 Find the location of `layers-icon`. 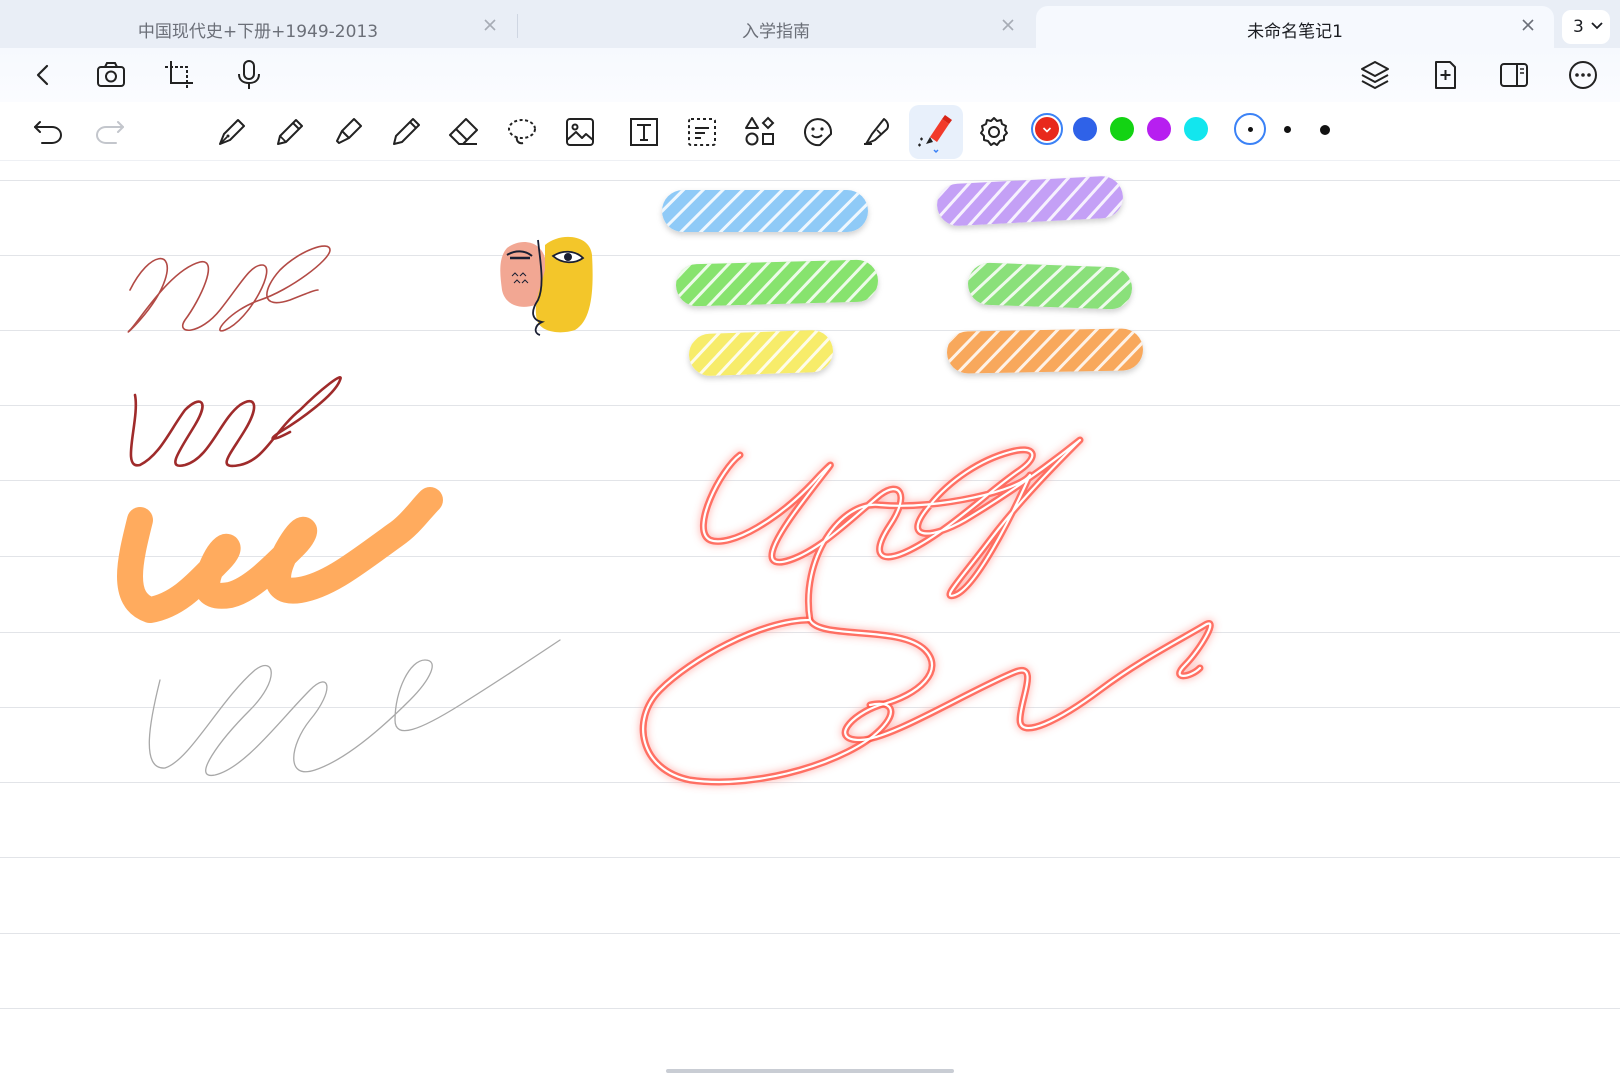

layers-icon is located at coordinates (1375, 75).